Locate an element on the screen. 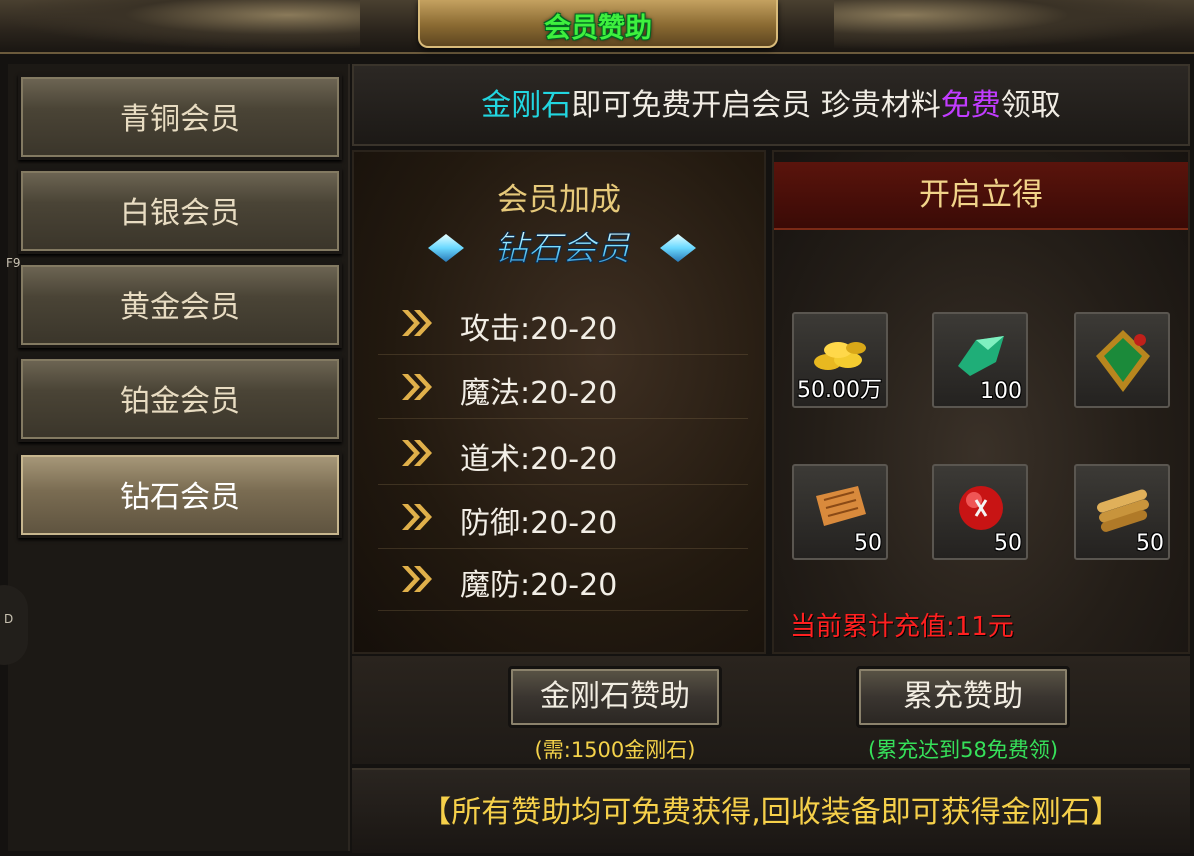  bonus-title: 会员加成 is located at coordinates (559, 200).